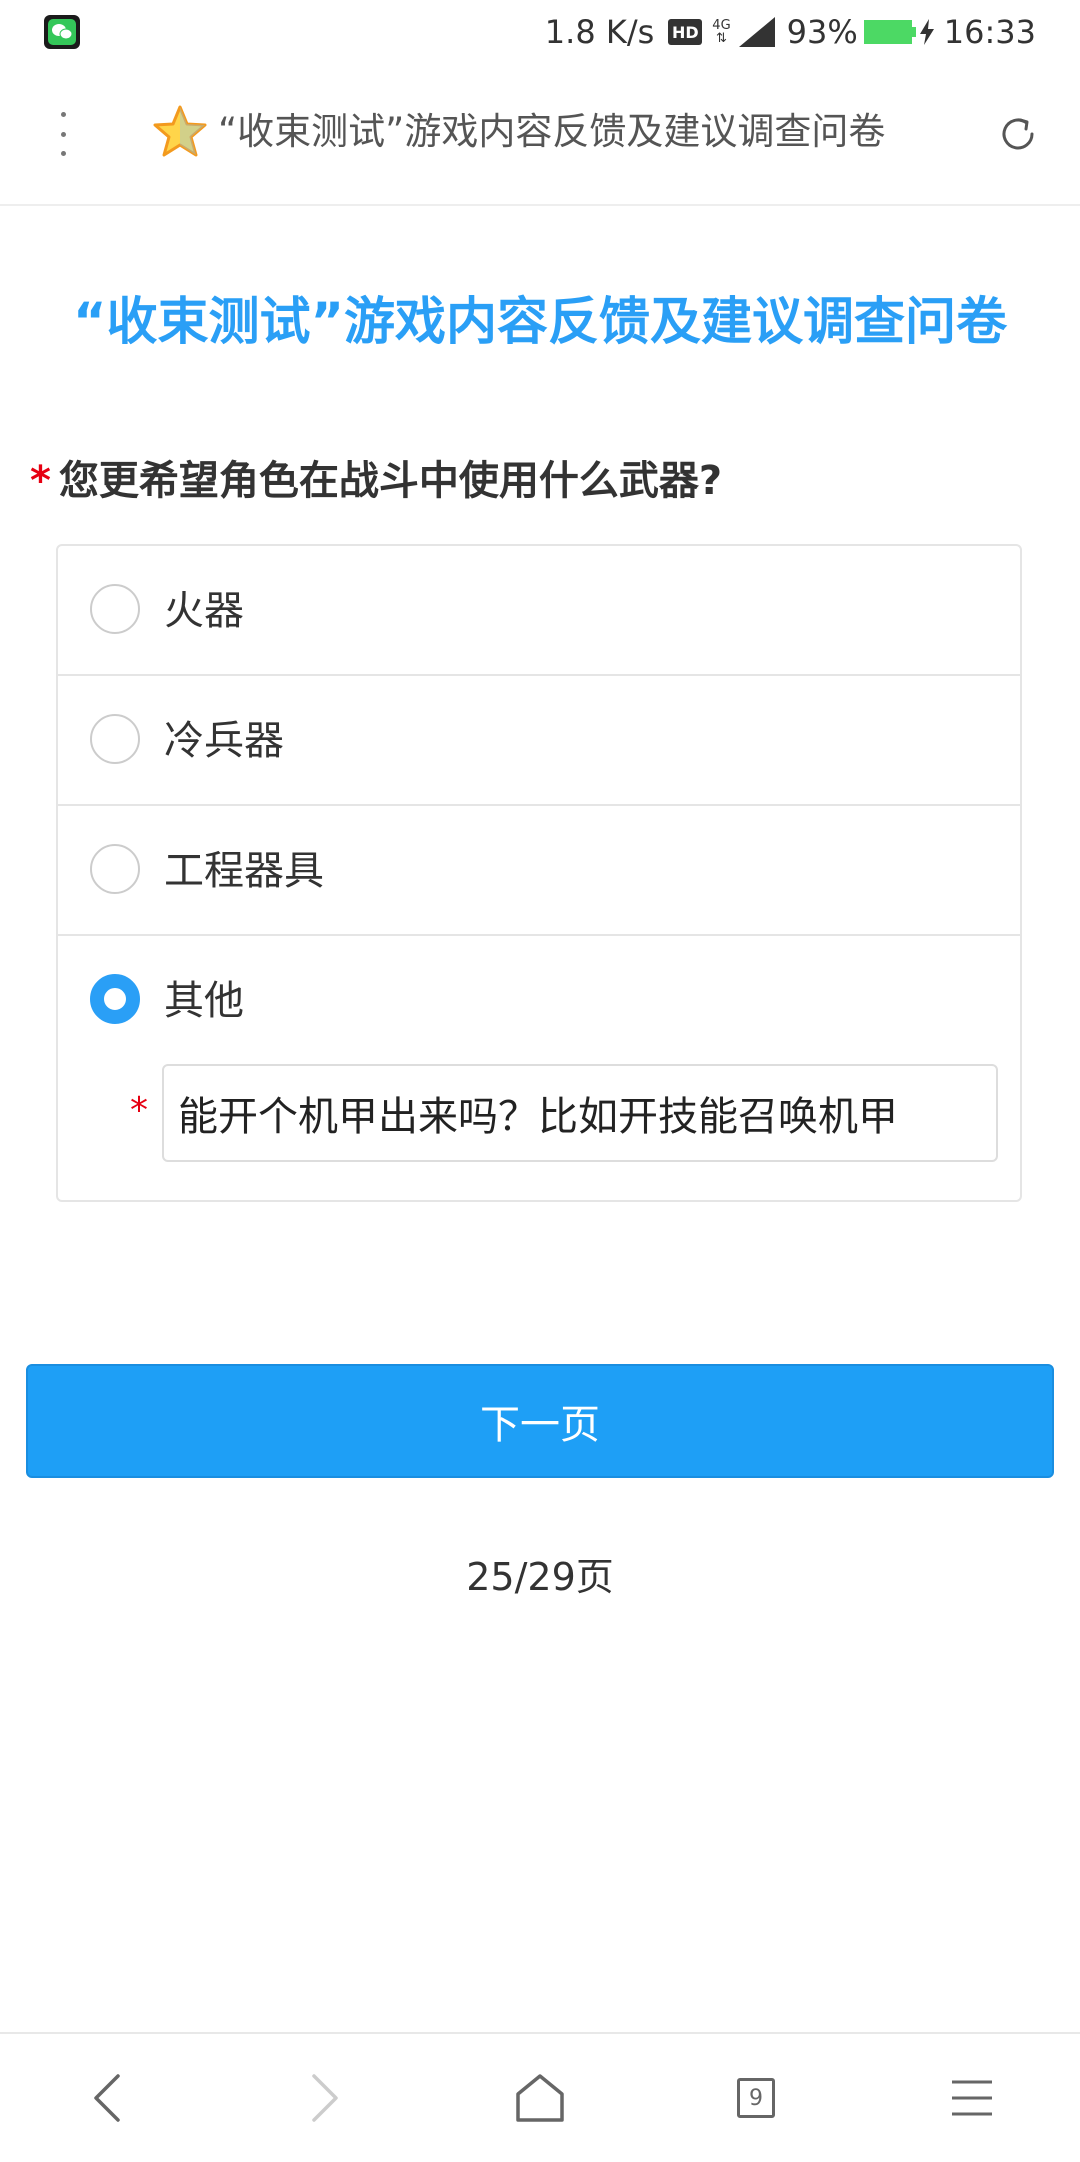 Image resolution: width=1080 pixels, height=2162 pixels. What do you see at coordinates (539, 871) in the screenshot?
I see `option-engineering-tools: 工程器具` at bounding box center [539, 871].